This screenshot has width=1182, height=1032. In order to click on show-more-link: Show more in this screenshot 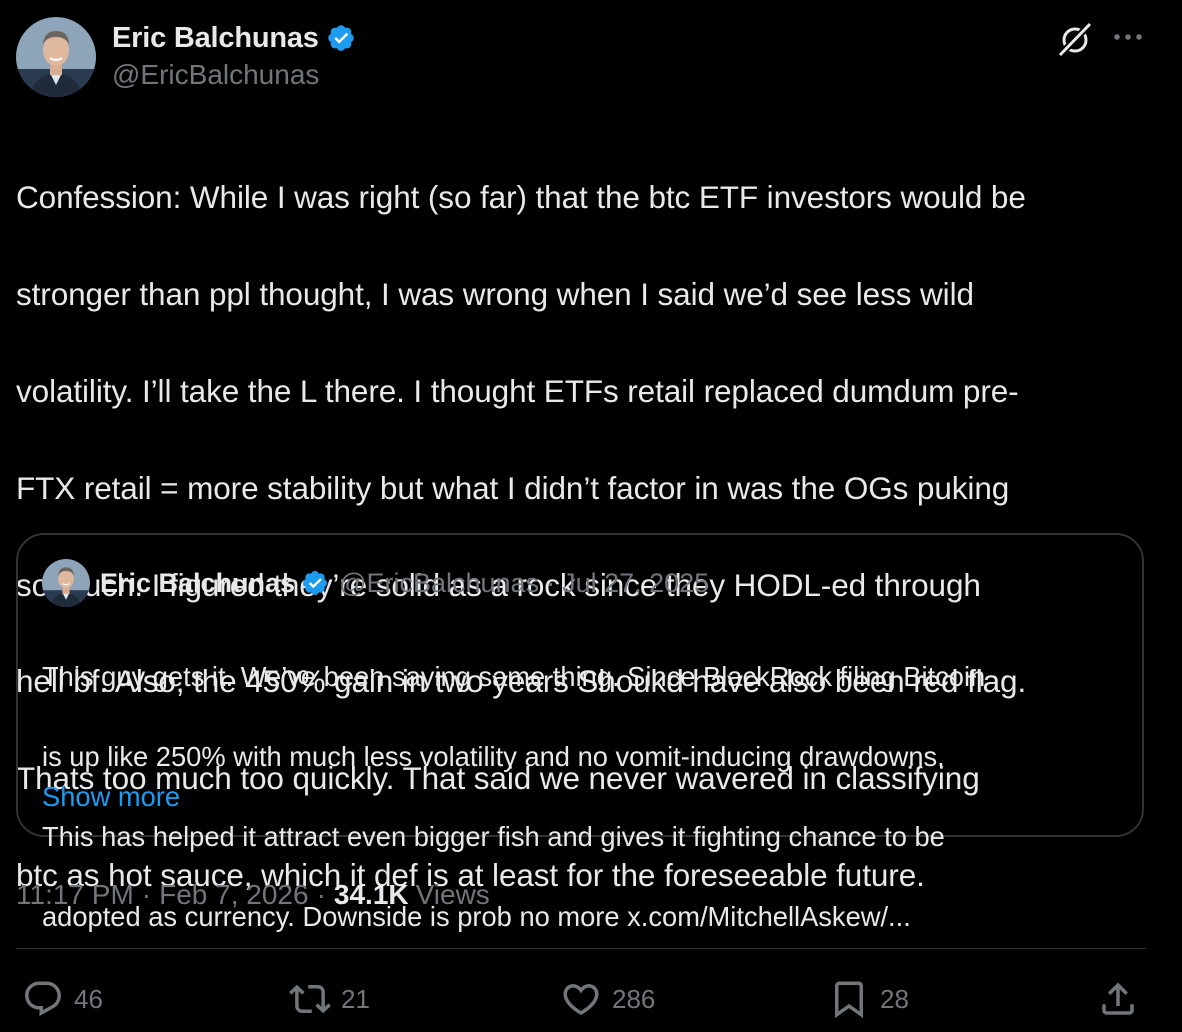, I will do `click(111, 797)`.